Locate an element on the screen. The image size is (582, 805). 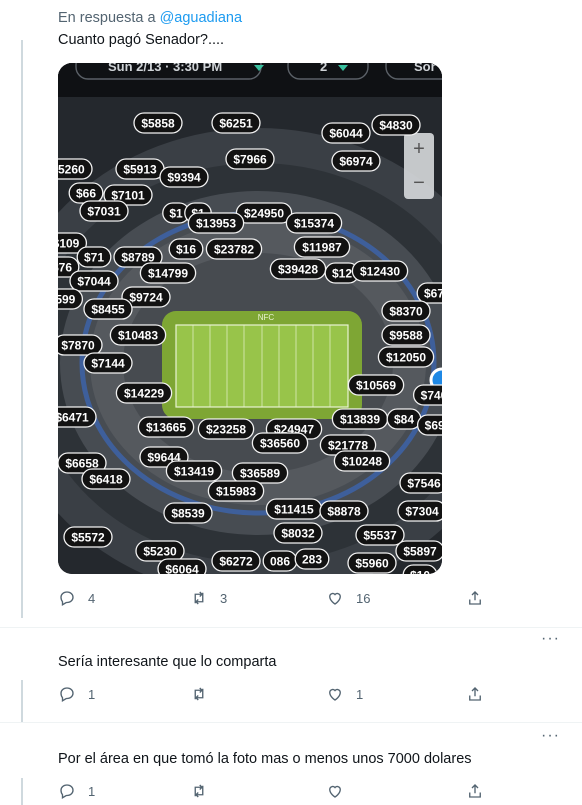
price-tag: $7870 is located at coordinates (80, 345).